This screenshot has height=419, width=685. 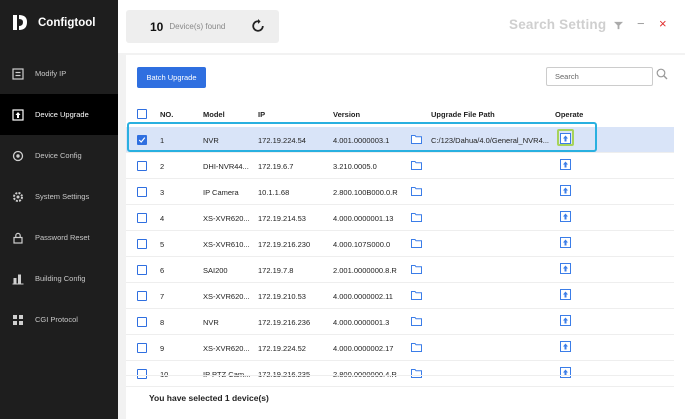 I want to click on sidebar-item-building-config: Building Config, so click(x=59, y=278).